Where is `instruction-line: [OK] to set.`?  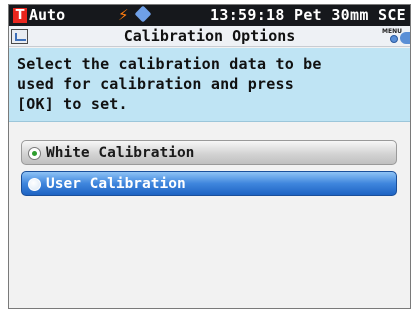
instruction-line: [OK] to set. is located at coordinates (72, 104).